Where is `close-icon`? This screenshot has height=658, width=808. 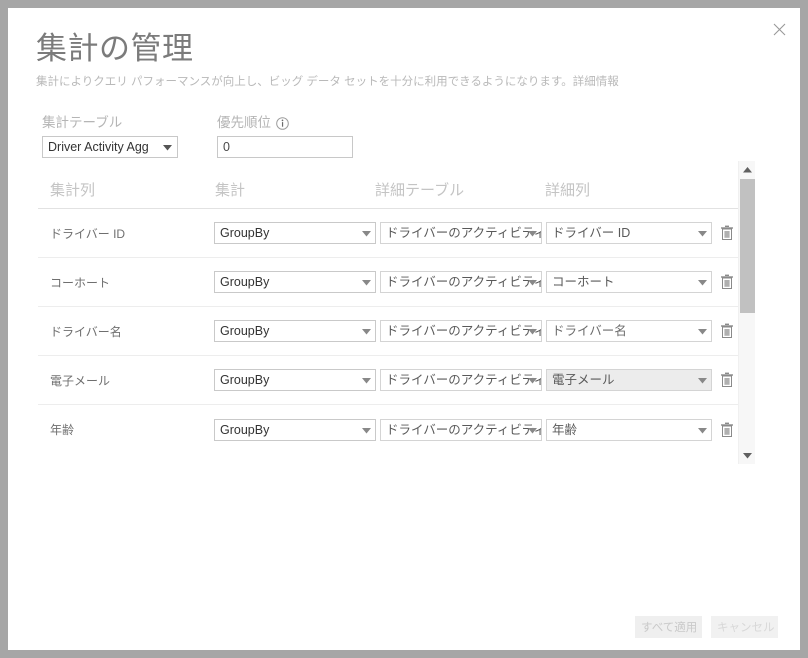
close-icon is located at coordinates (779, 29).